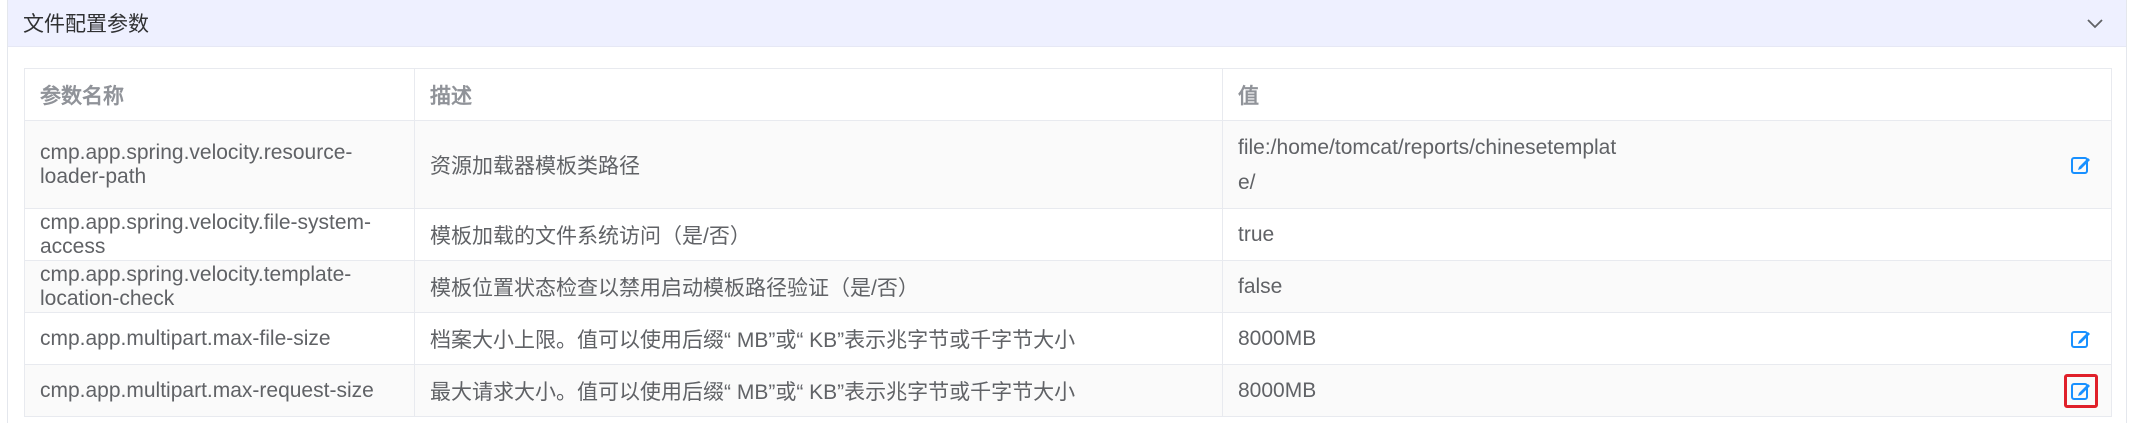  I want to click on param-value-cell: false, so click(1667, 286).